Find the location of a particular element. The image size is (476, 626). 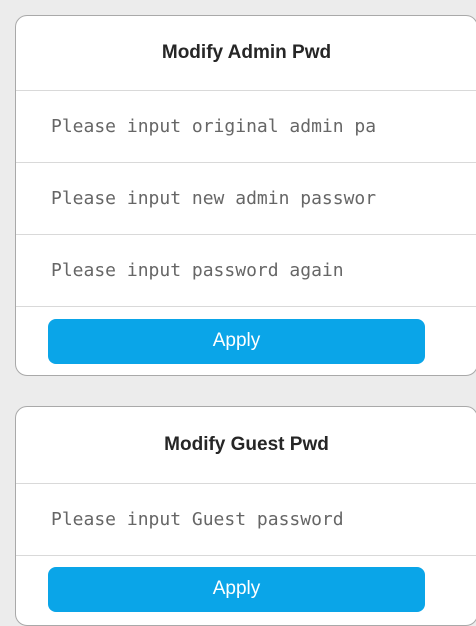

new-admin-password-input is located at coordinates (248, 198).